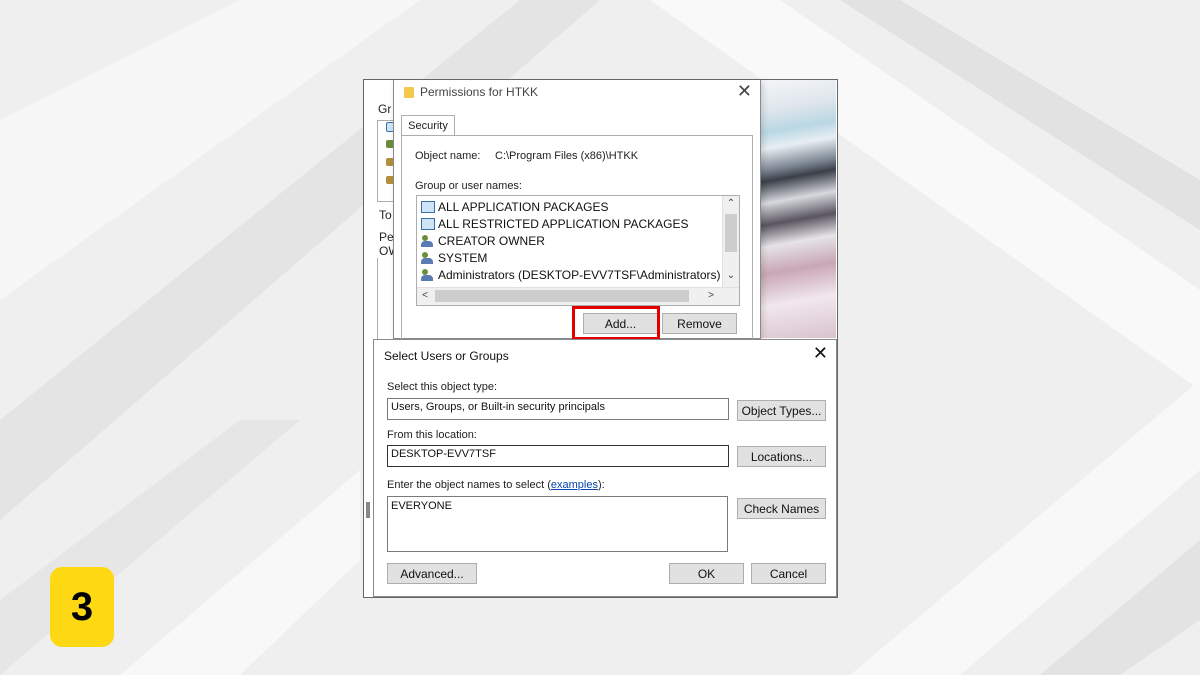 This screenshot has height=675, width=1200. What do you see at coordinates (385, 109) in the screenshot?
I see `background-window-fragment: Gr` at bounding box center [385, 109].